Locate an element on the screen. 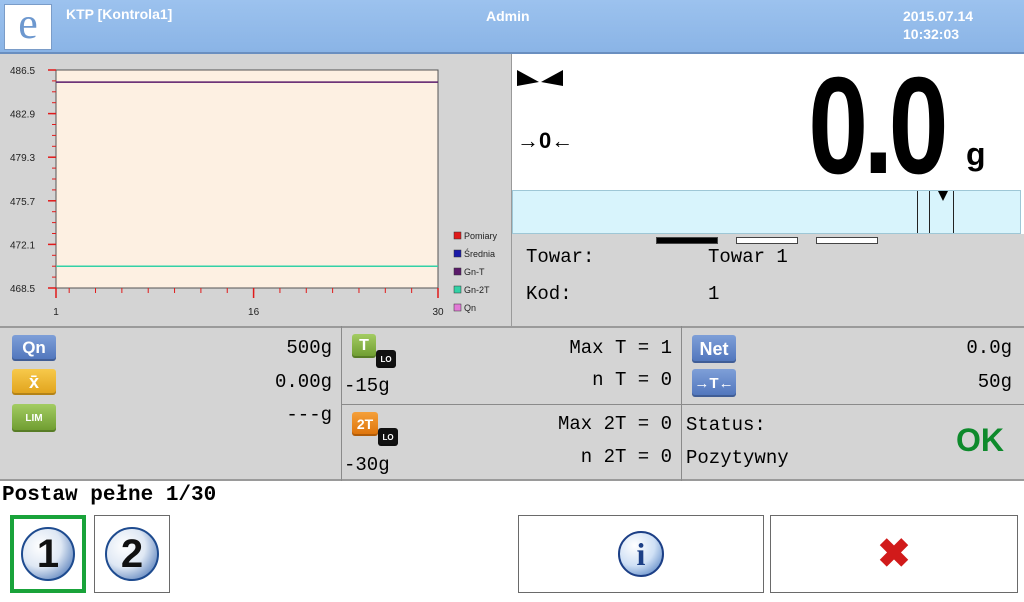 Image resolution: width=1024 pixels, height=602 pixels. 2t-icon: 2T is located at coordinates (365, 424).